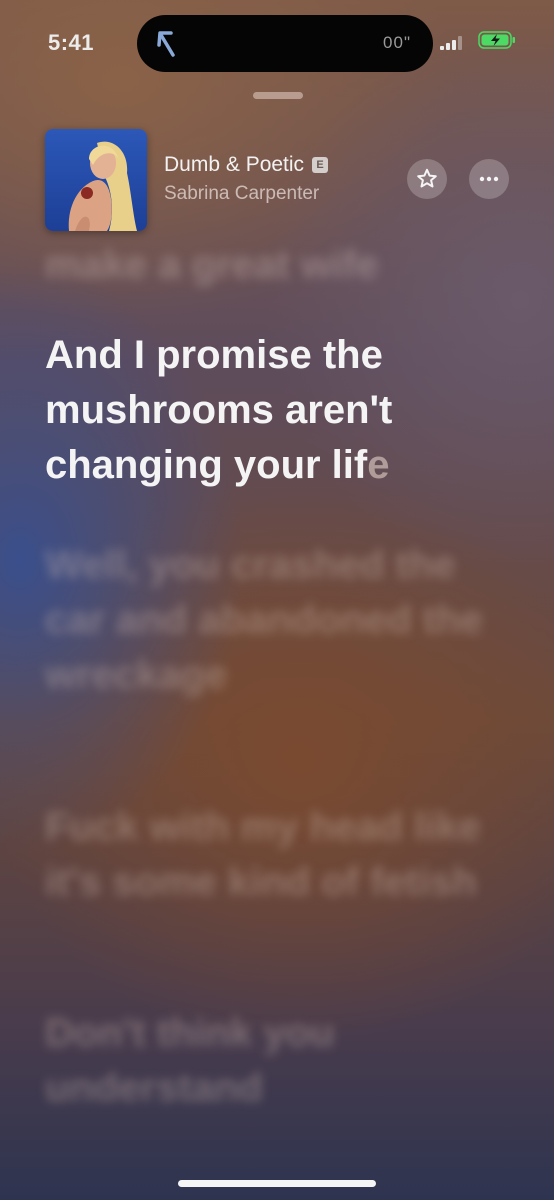 The width and height of the screenshot is (554, 1200). I want to click on artist-name: Sabrina Carpenter, so click(241, 194).